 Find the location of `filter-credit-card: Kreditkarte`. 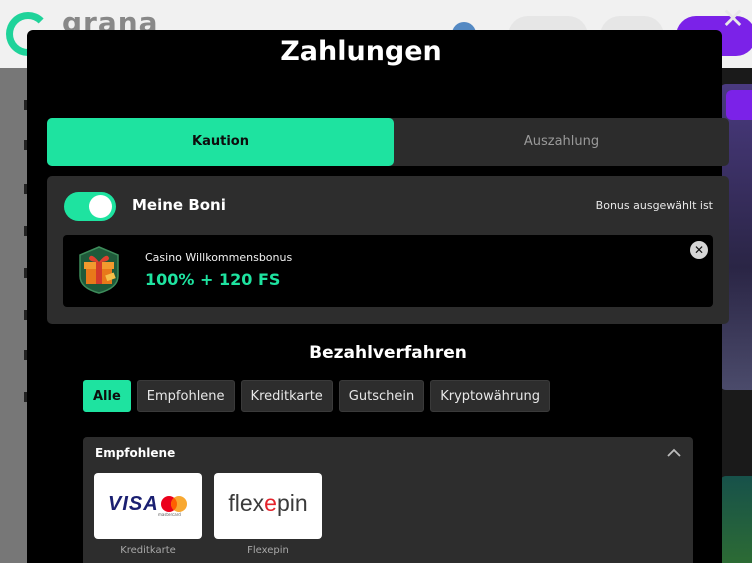

filter-credit-card: Kreditkarte is located at coordinates (286, 396).